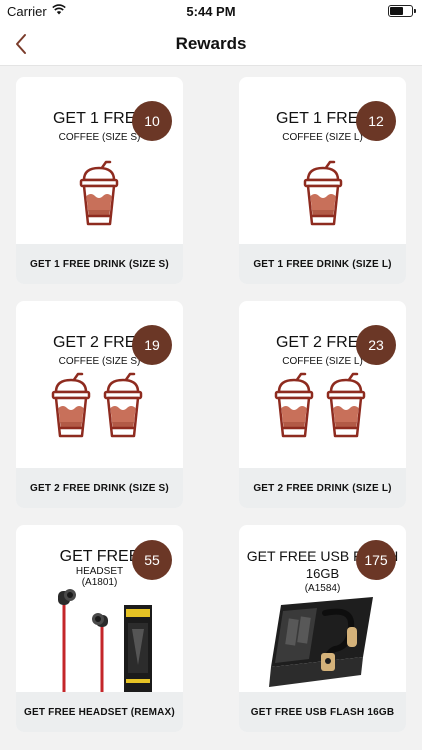 This screenshot has width=422, height=750. What do you see at coordinates (152, 560) in the screenshot?
I see `points-badge: 55` at bounding box center [152, 560].